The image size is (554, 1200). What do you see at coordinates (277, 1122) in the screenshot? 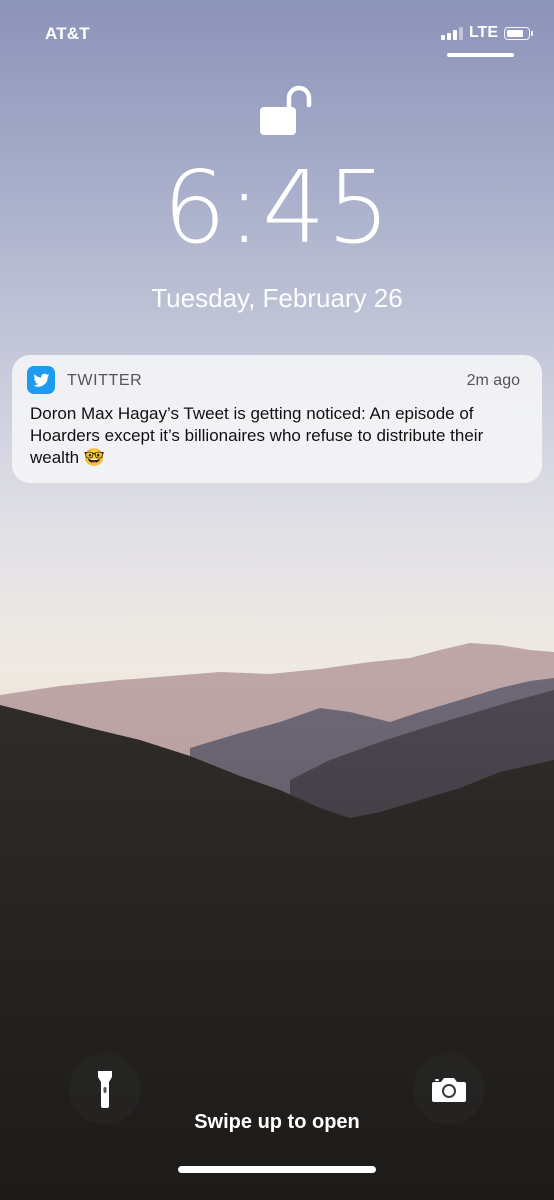
I see `swipe-up-hint: Swipe up to open` at bounding box center [277, 1122].